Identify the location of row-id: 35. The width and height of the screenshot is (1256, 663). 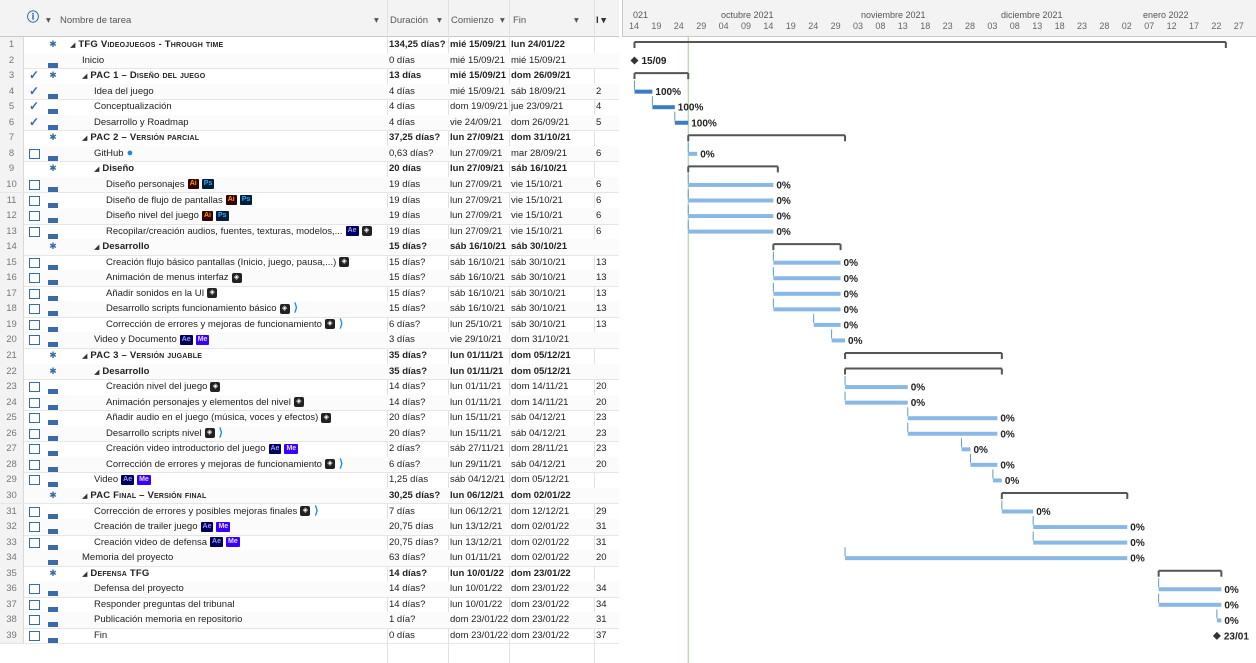
(12, 573).